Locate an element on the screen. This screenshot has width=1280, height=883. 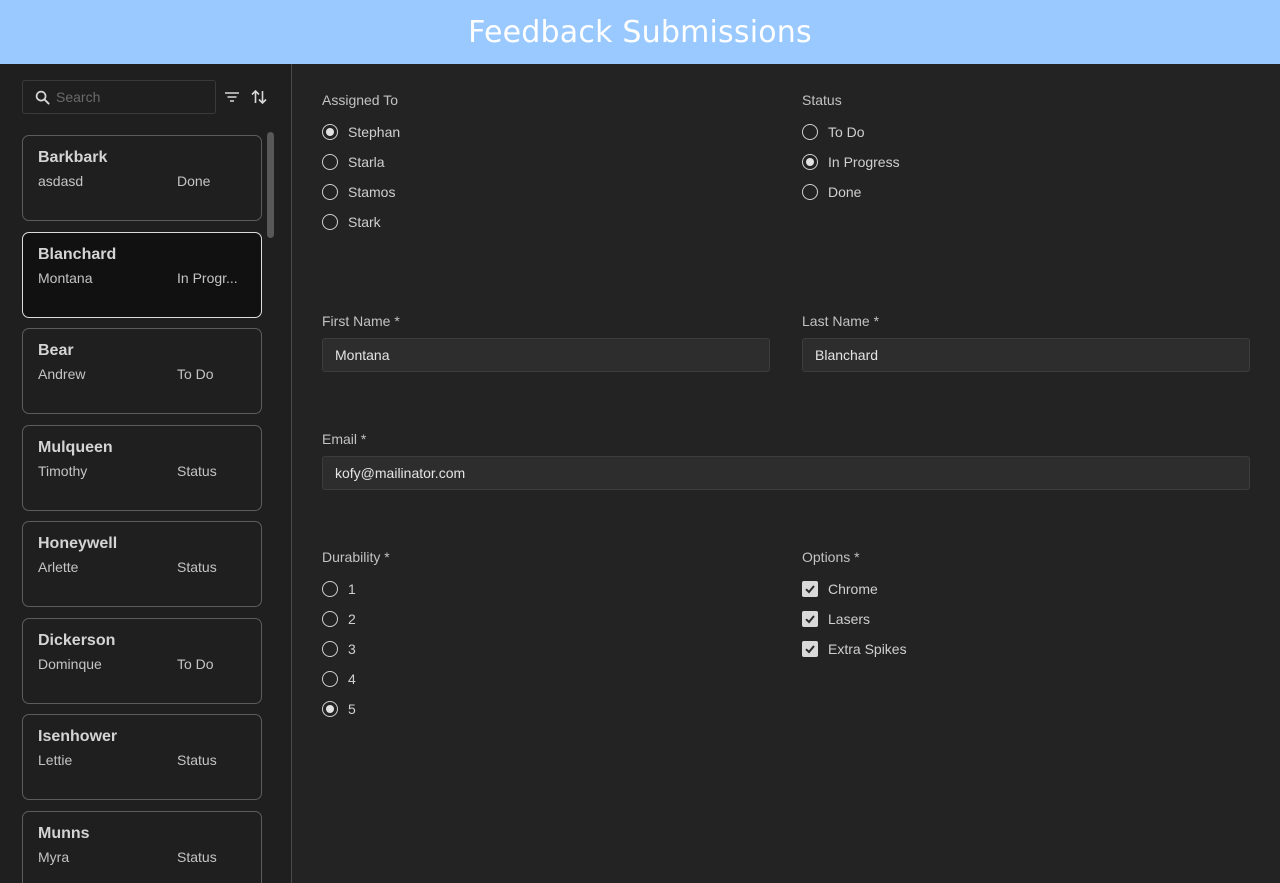
email-input is located at coordinates (792, 473).